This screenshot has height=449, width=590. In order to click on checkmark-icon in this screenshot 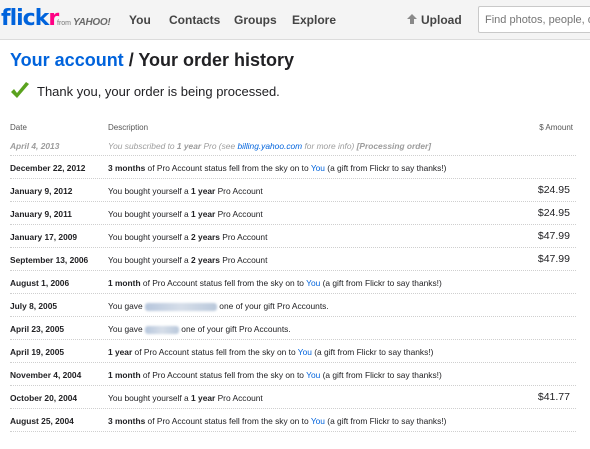, I will do `click(20, 90)`.